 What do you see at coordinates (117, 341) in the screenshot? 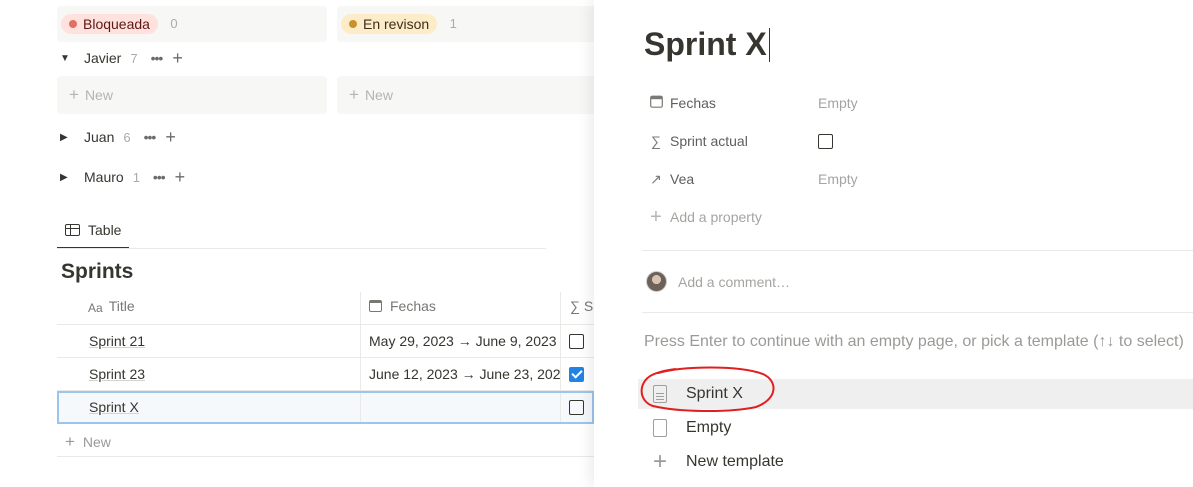
I see `row-title: Sprint 21` at bounding box center [117, 341].